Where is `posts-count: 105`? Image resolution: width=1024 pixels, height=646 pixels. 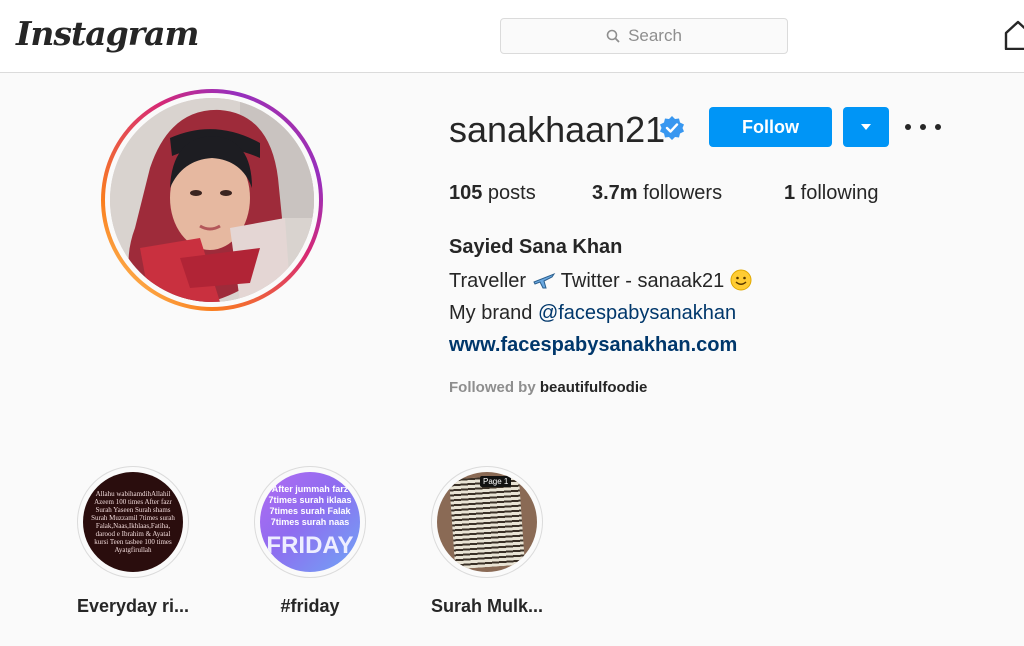
posts-count: 105 is located at coordinates (466, 193).